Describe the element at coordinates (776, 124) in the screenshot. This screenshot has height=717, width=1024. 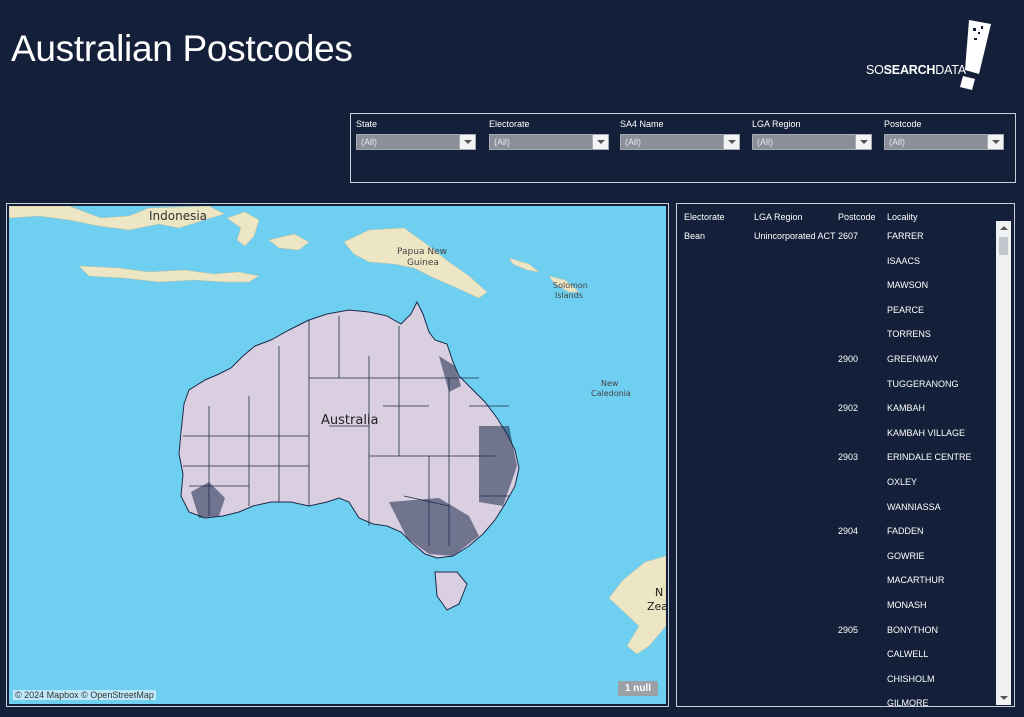
I see `filter-label: LGA Region` at that location.